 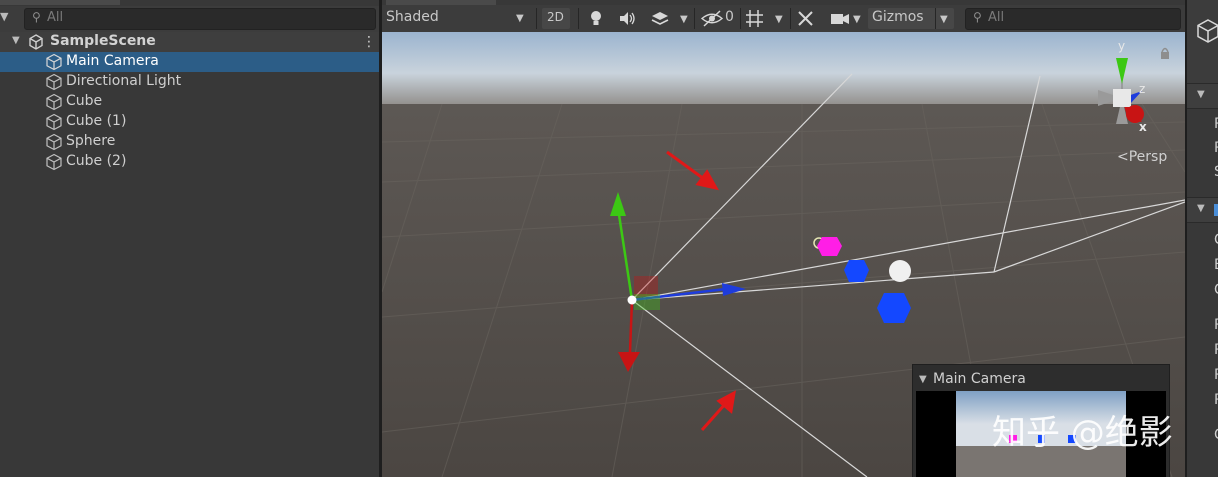 I want to click on toggle-2d-label: 2D, so click(x=555, y=17).